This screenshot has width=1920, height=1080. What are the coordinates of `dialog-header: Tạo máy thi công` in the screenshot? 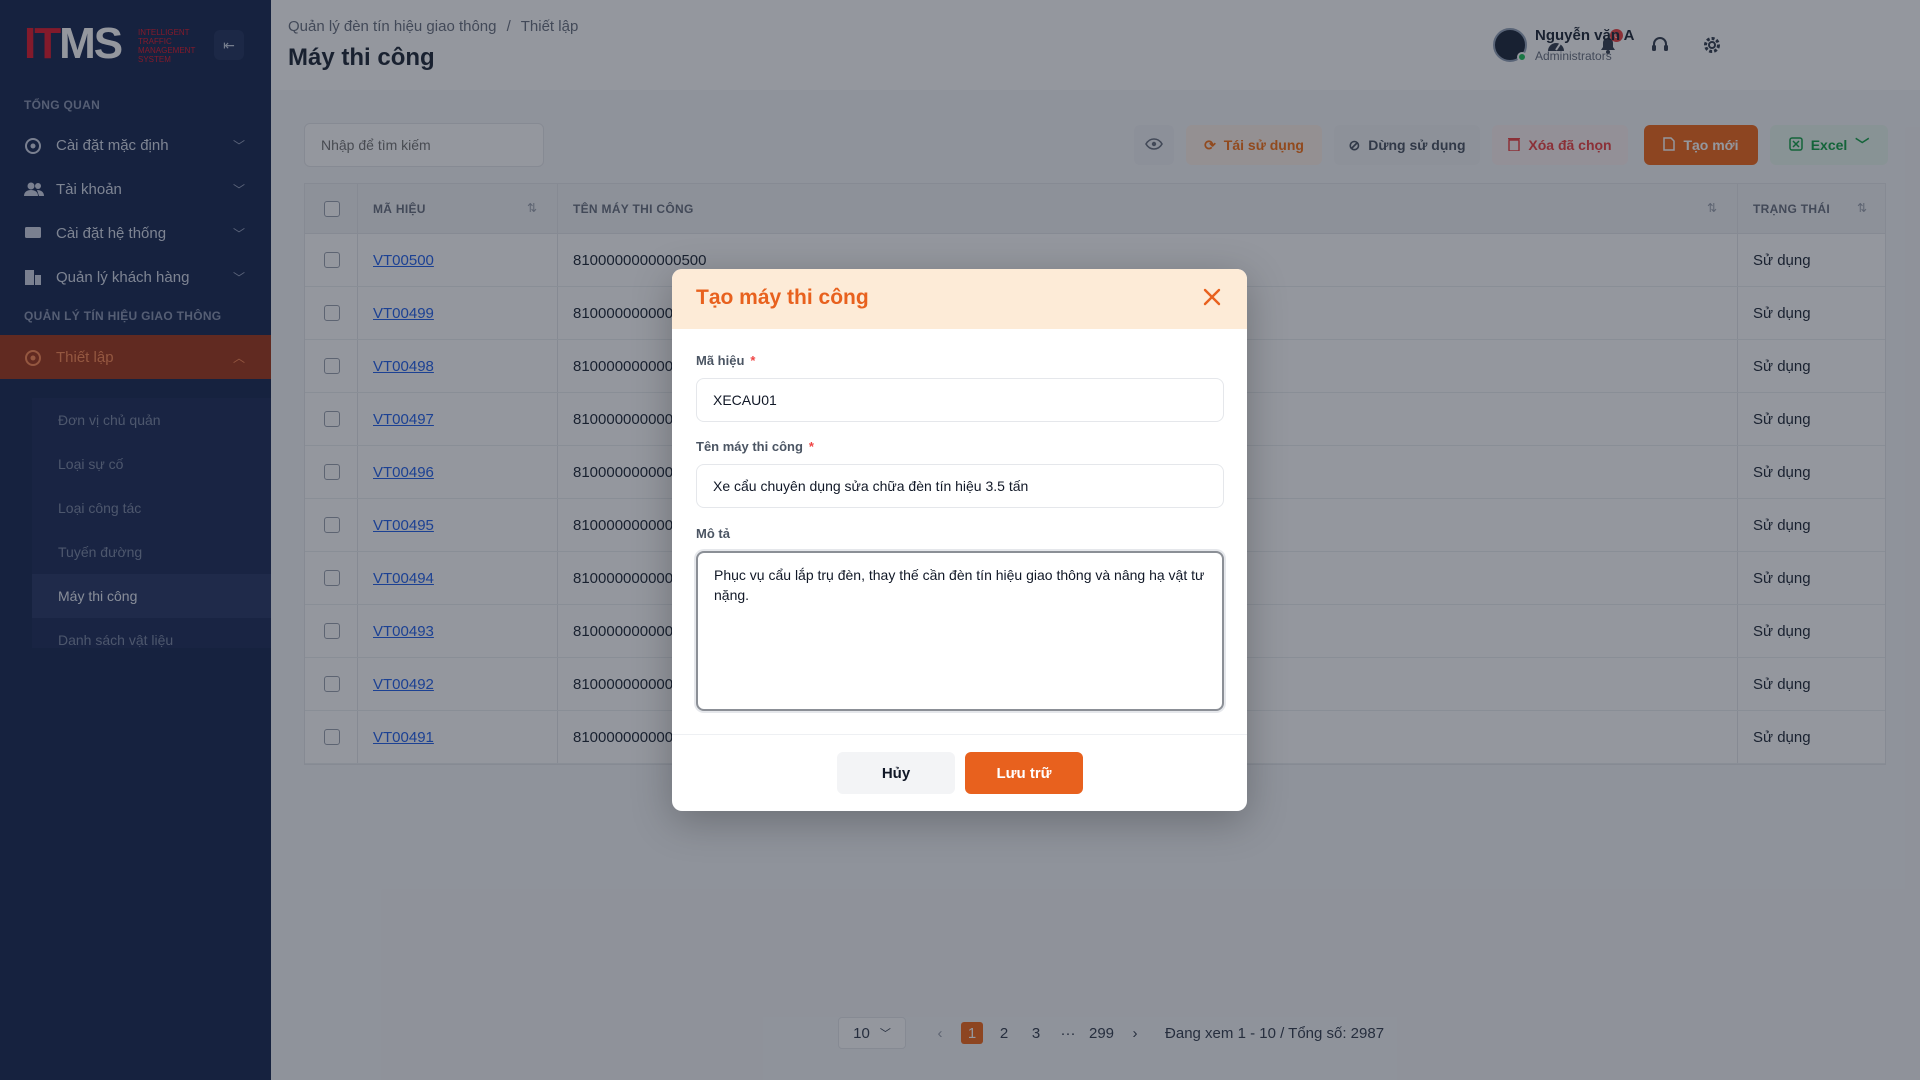 It's located at (959, 299).